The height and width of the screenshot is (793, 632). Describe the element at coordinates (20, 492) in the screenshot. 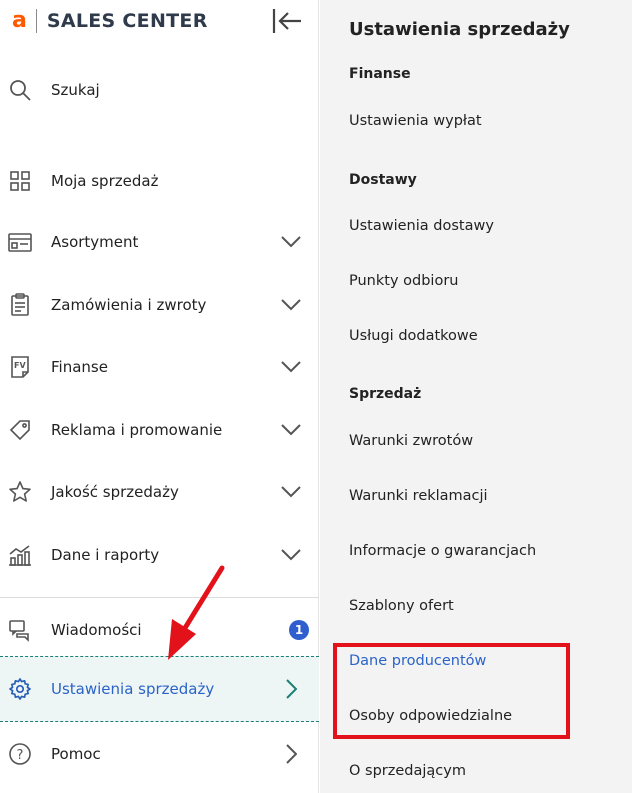

I see `star-icon` at that location.